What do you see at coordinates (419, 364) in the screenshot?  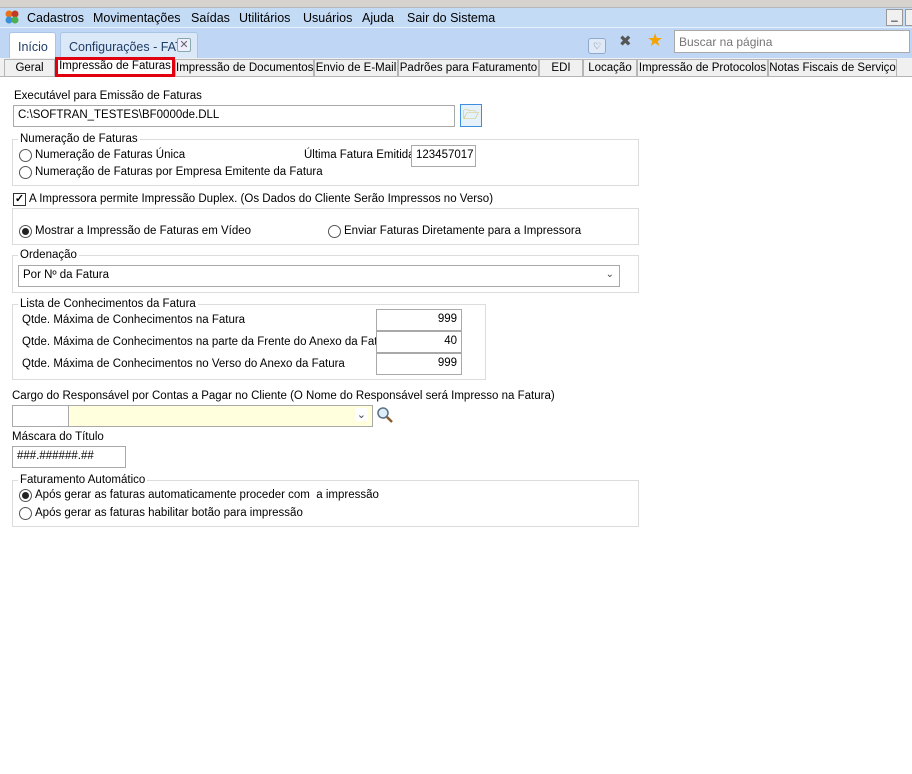 I see `max-conhecimentos-verso-input: 999` at bounding box center [419, 364].